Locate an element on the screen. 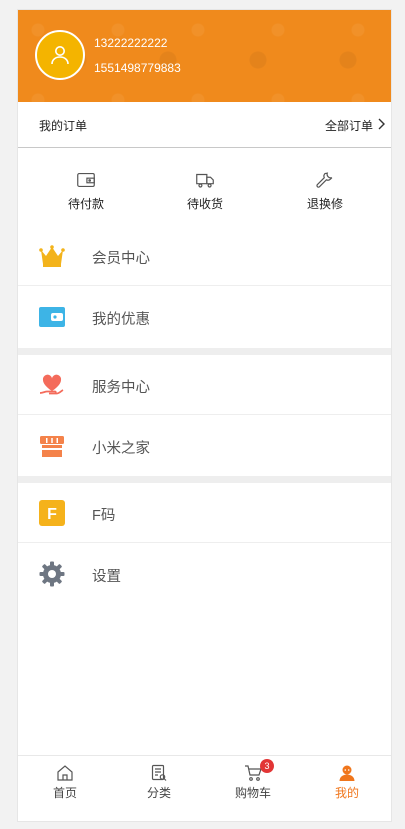  all-orders-link: 全部订单 is located at coordinates (349, 125).